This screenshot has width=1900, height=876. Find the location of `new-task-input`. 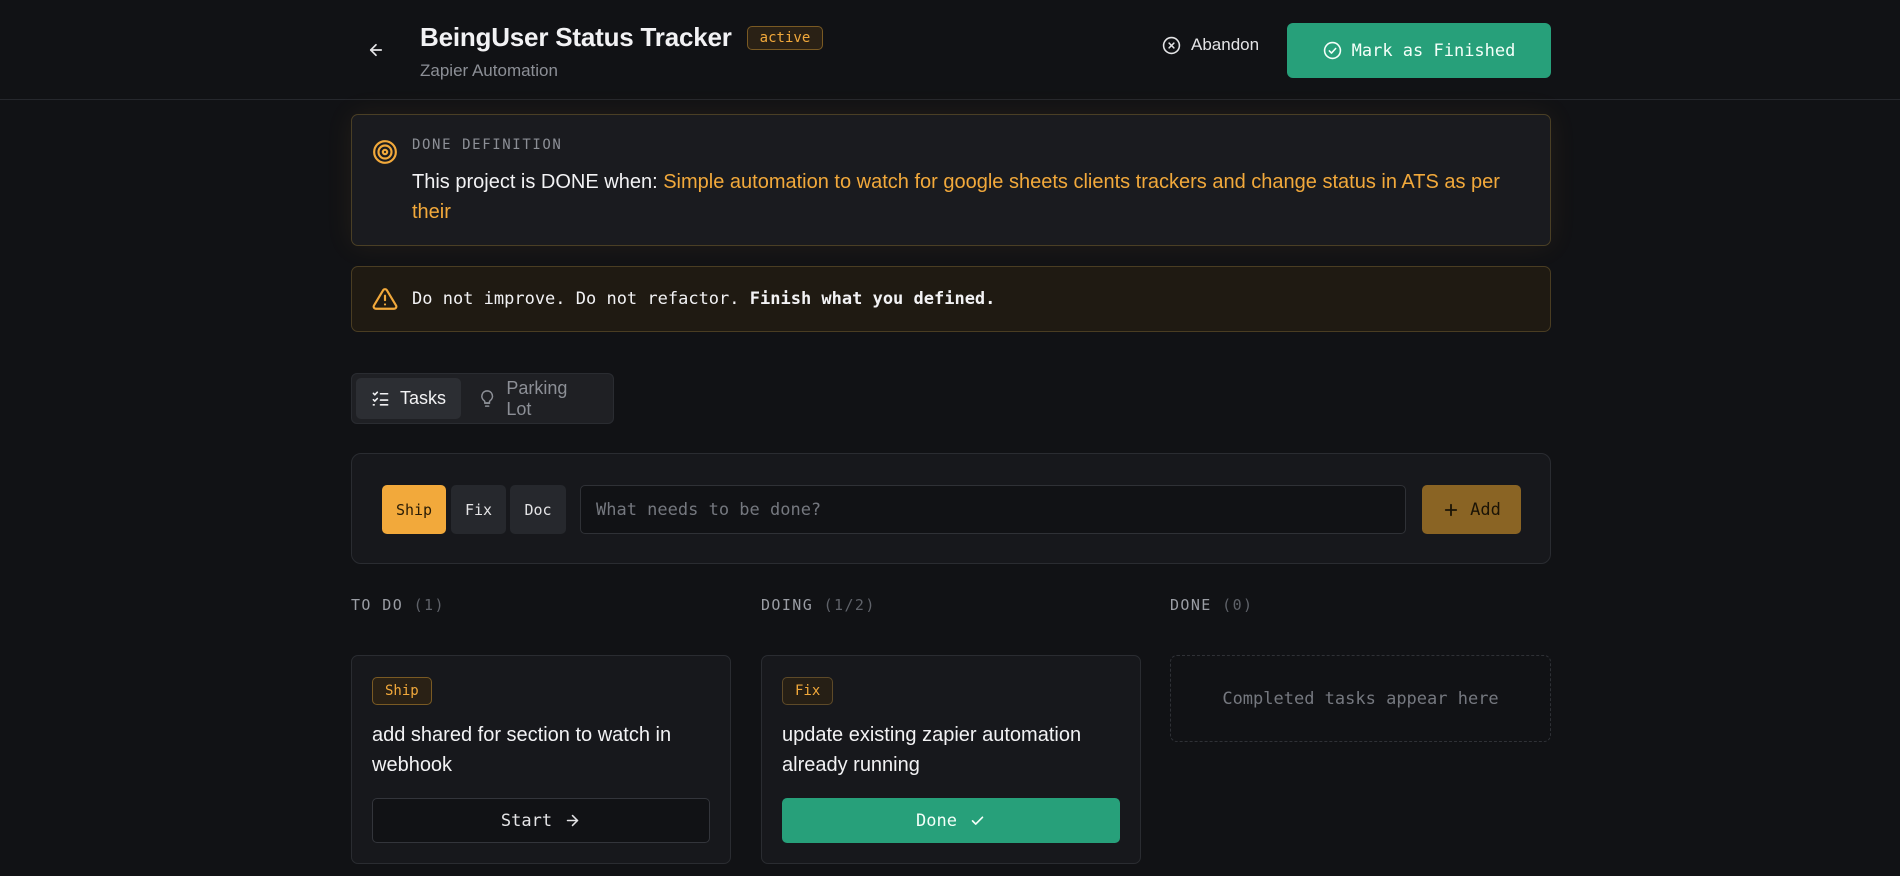

new-task-input is located at coordinates (993, 509).